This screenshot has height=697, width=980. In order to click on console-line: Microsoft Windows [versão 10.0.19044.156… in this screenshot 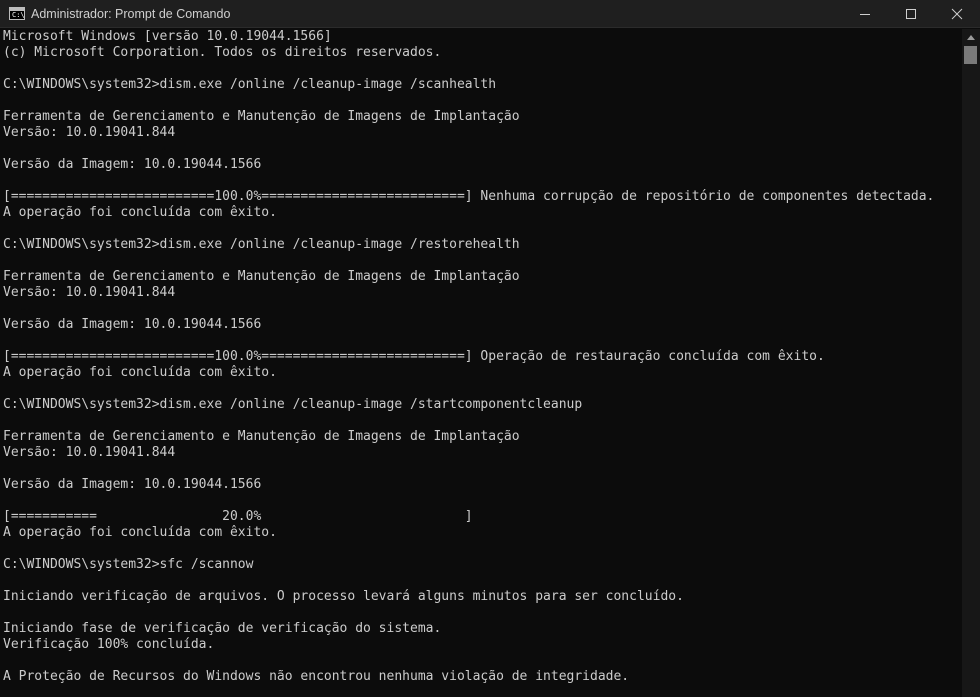, I will do `click(167, 36)`.